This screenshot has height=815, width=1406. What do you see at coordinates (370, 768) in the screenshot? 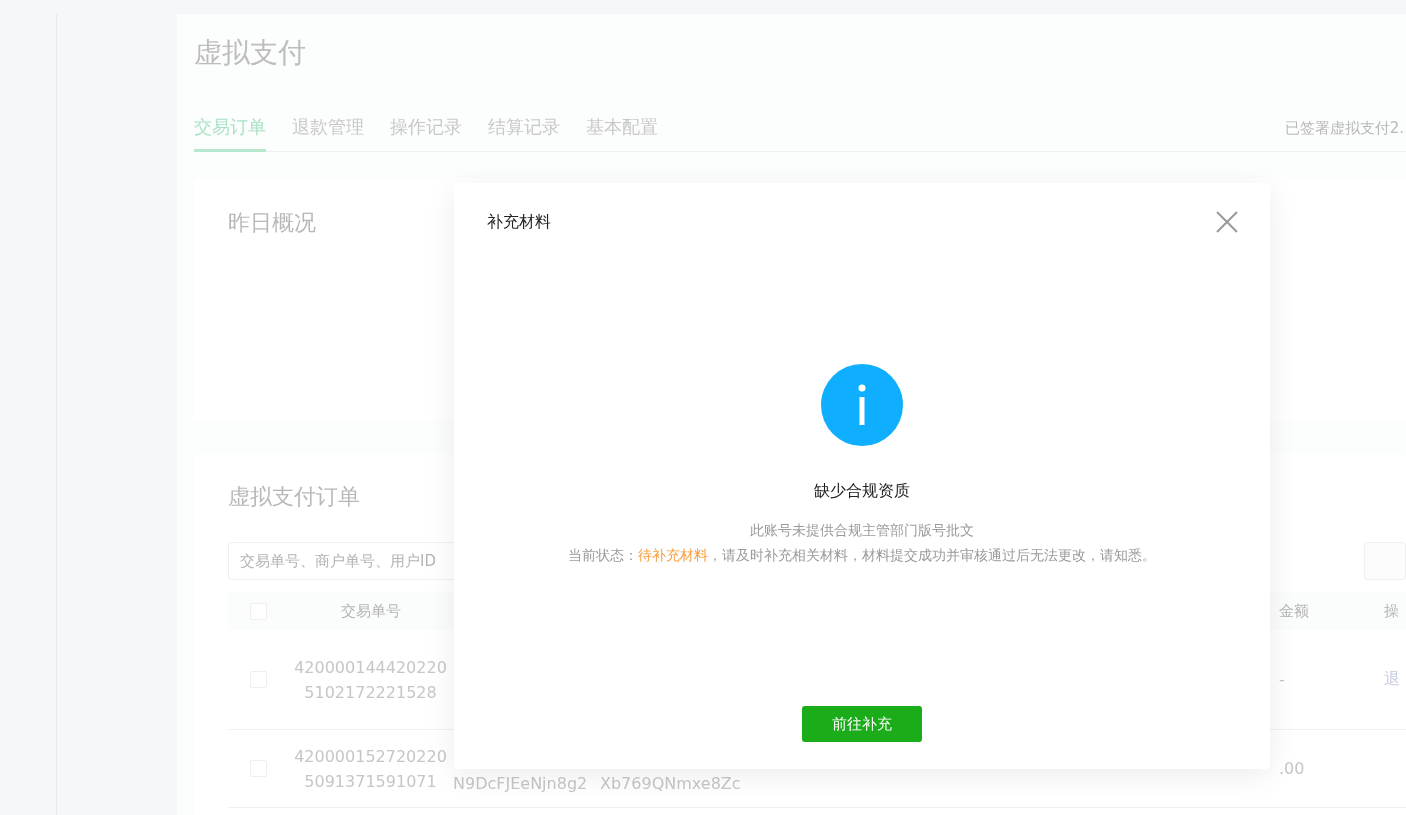
I see `table-cell: 4200001527202205091371591071` at bounding box center [370, 768].